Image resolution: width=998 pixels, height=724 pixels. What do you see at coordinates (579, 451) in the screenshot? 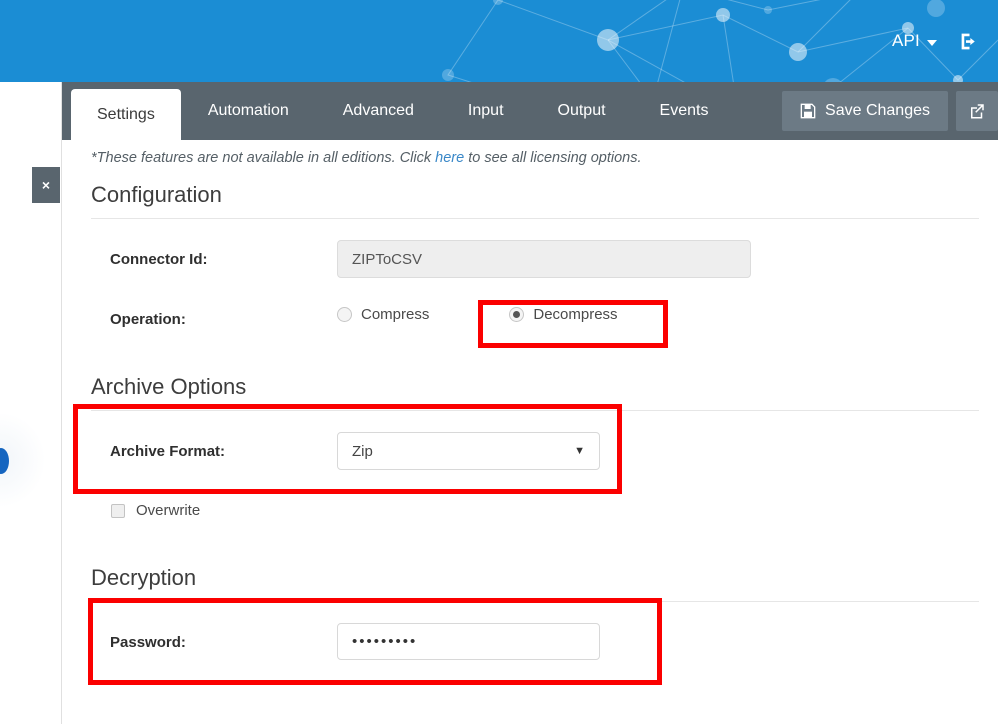
I see `chevron-down-icon: ▼` at bounding box center [579, 451].